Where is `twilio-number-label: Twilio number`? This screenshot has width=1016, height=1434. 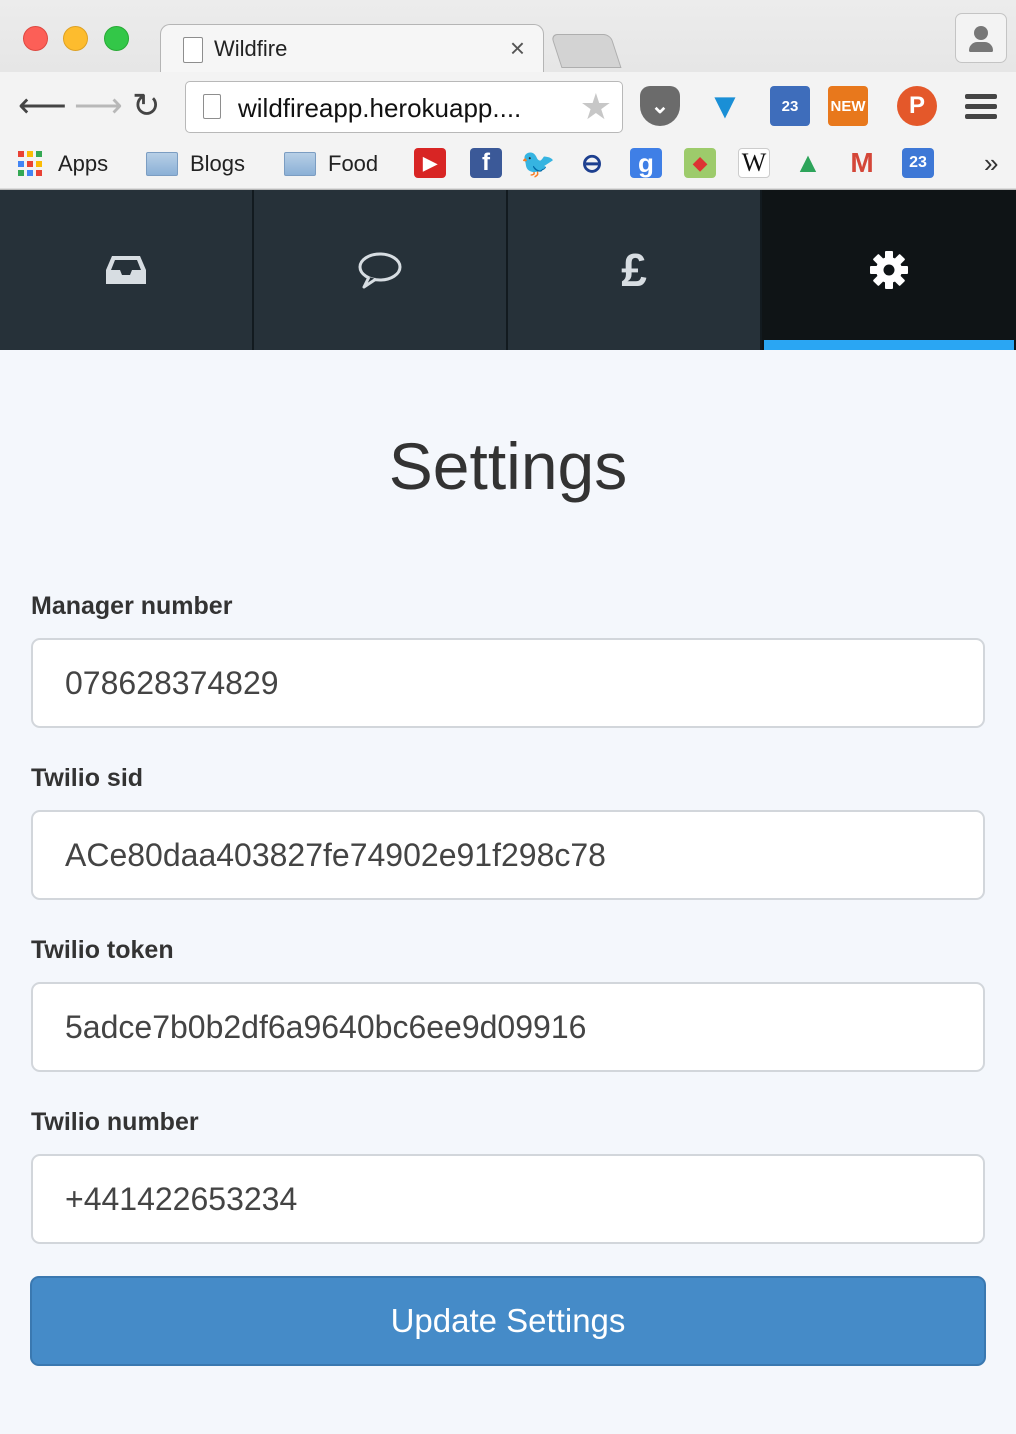
twilio-number-label: Twilio number is located at coordinates (115, 1122).